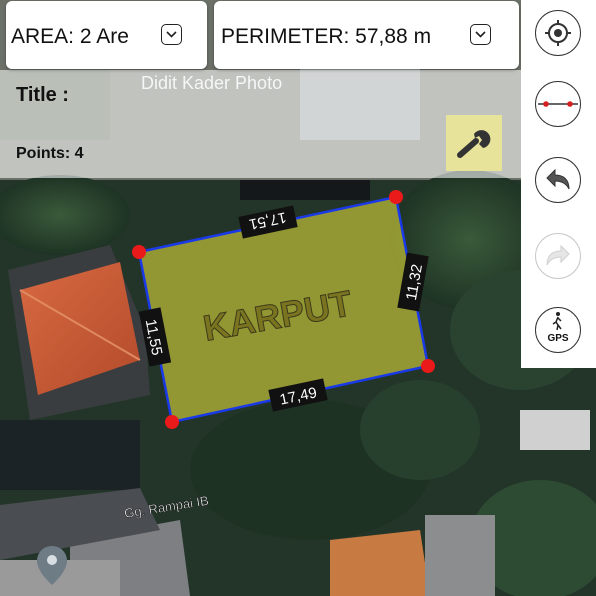 The image size is (596, 596). I want to click on undo-button, so click(558, 180).